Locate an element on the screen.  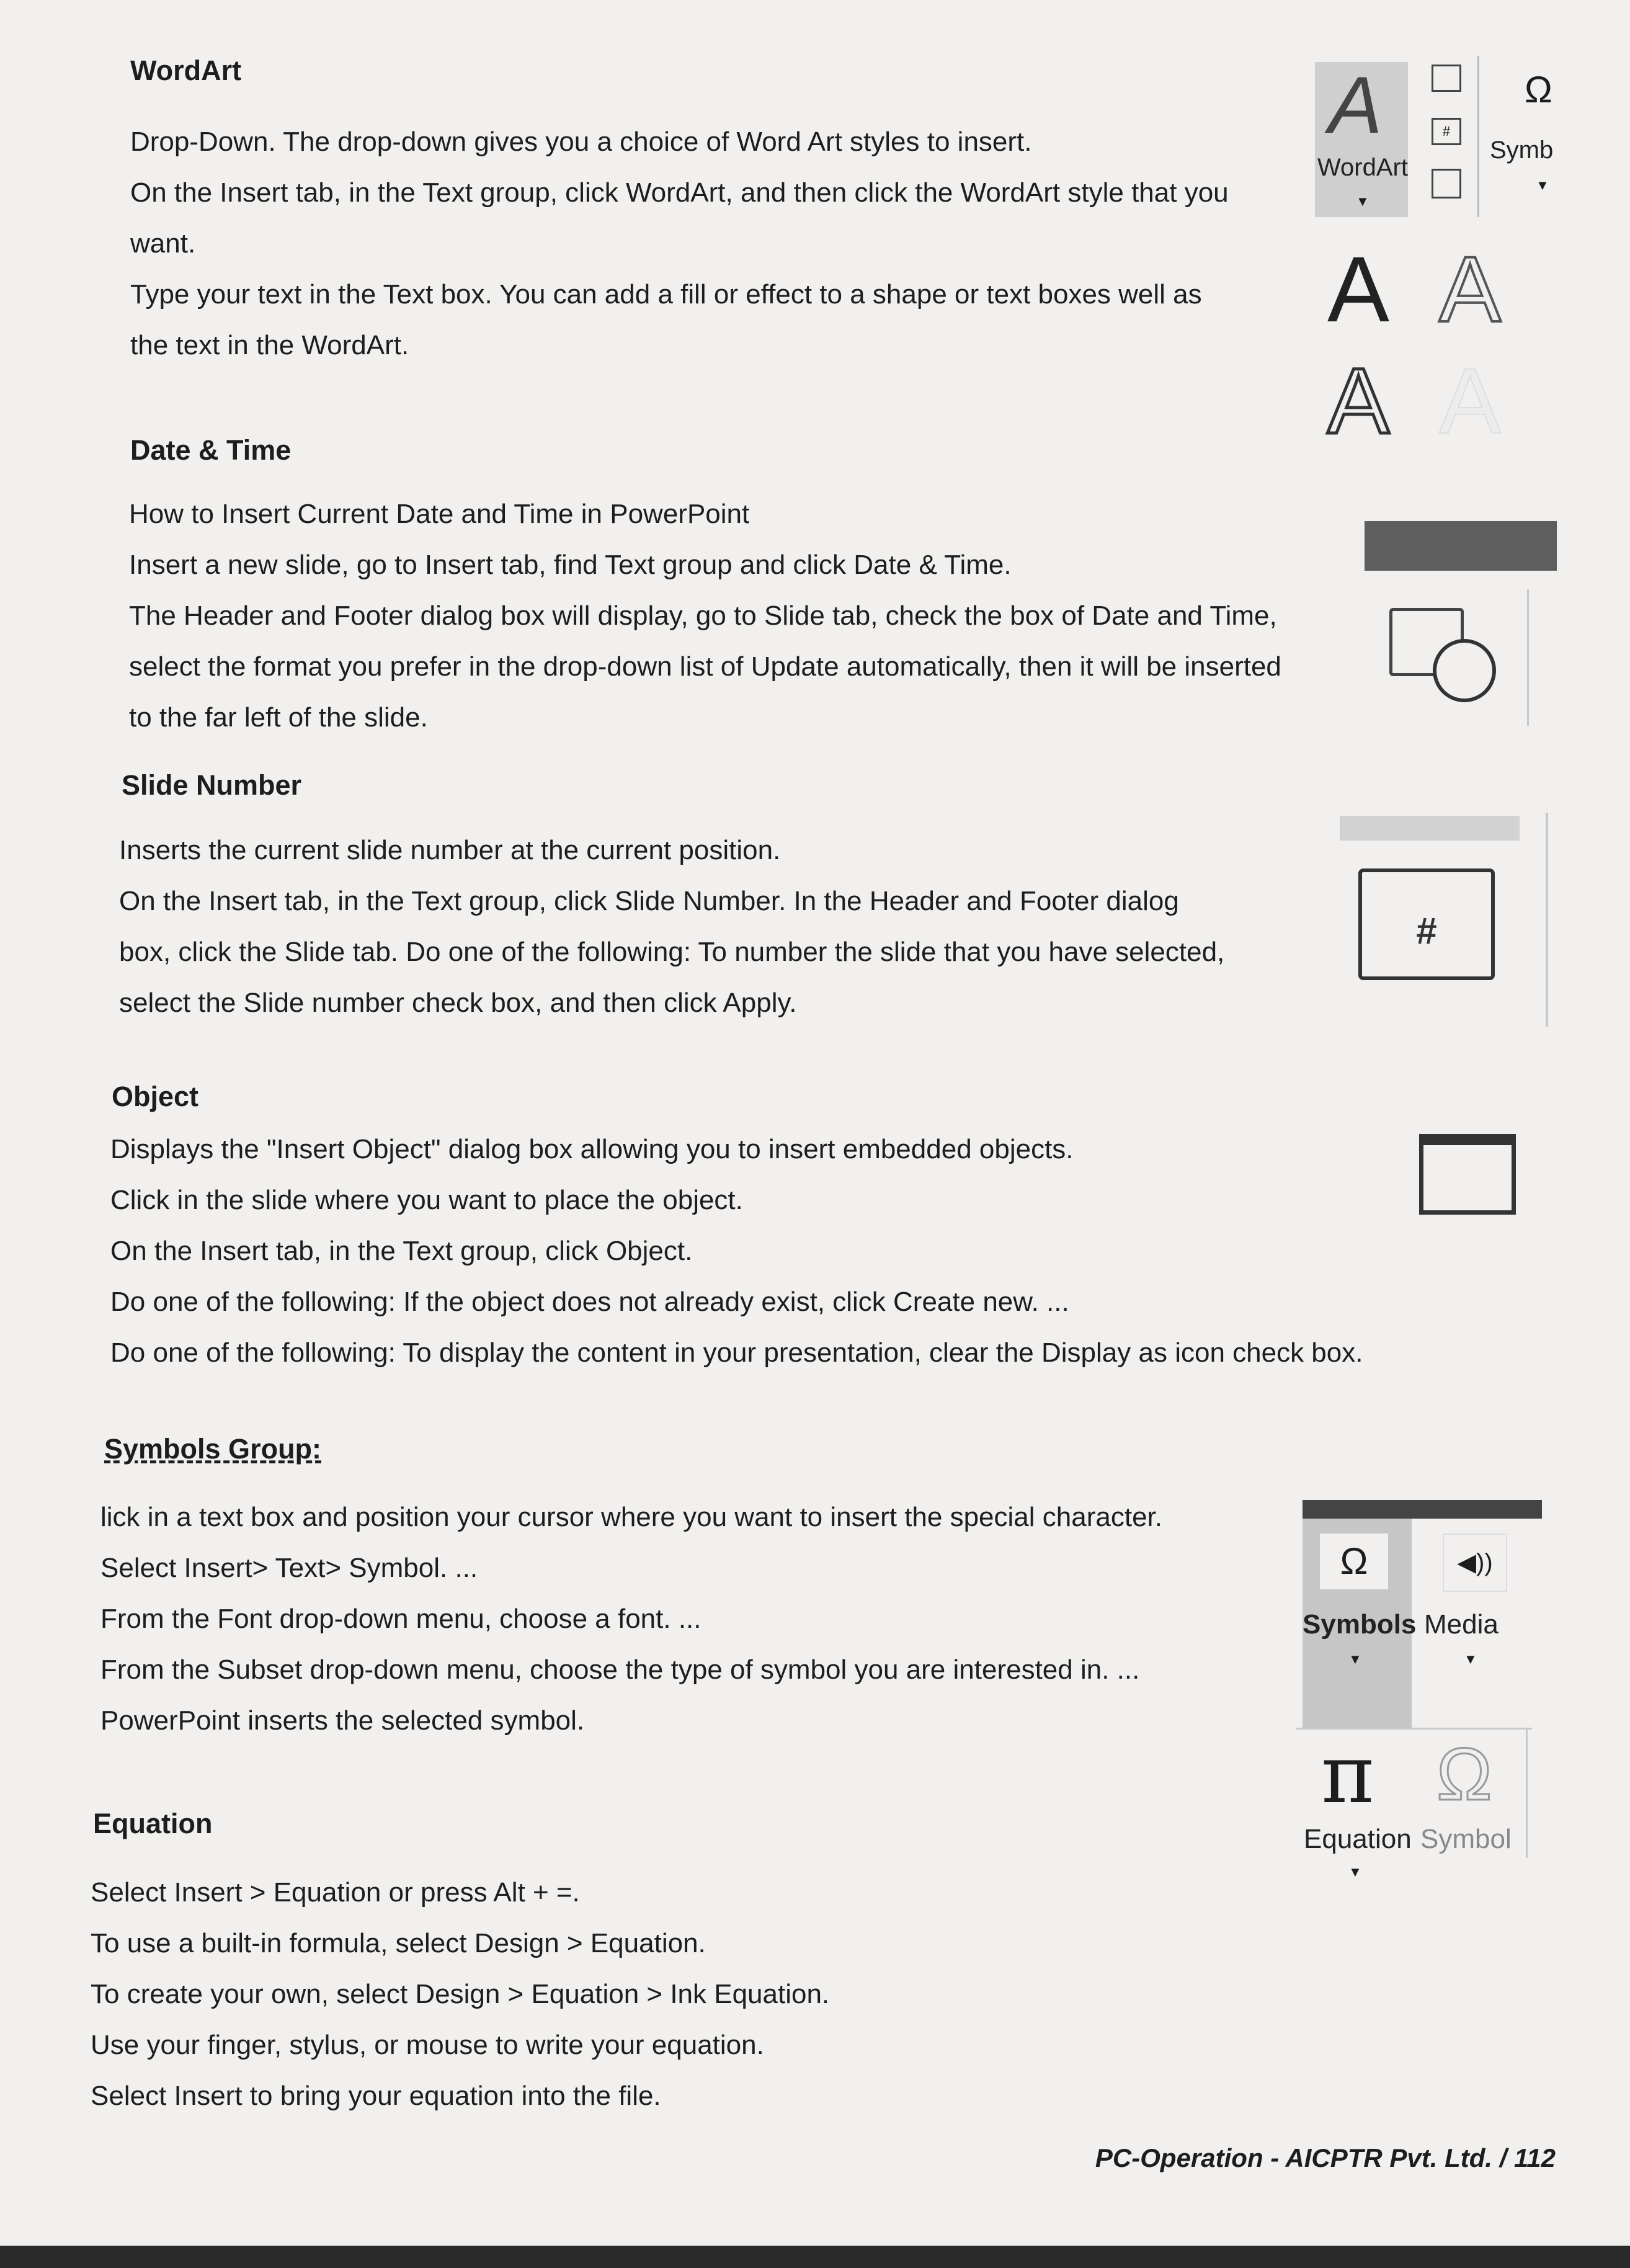
media-button: ◀)) Media ▼ is located at coordinates (1483, 1624).